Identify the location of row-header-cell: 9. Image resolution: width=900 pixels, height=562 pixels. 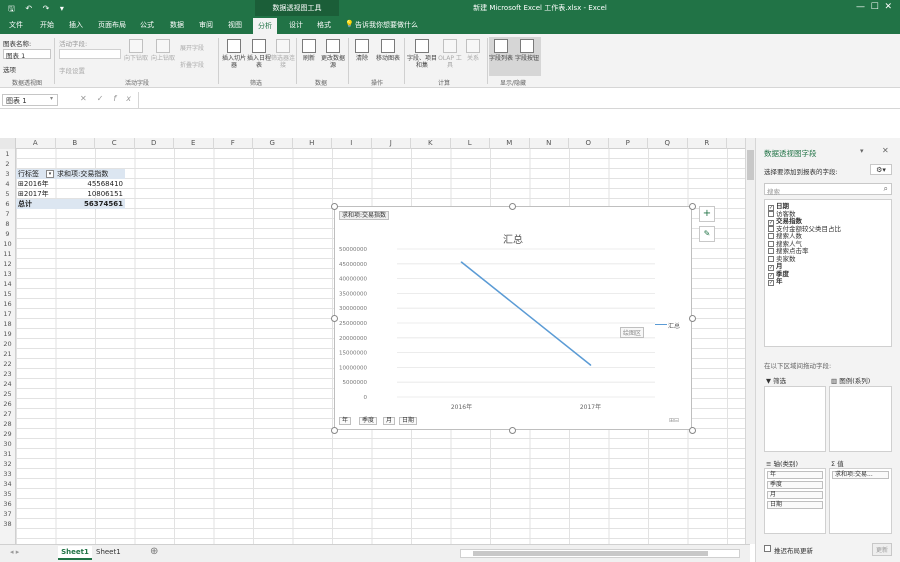
(7, 234).